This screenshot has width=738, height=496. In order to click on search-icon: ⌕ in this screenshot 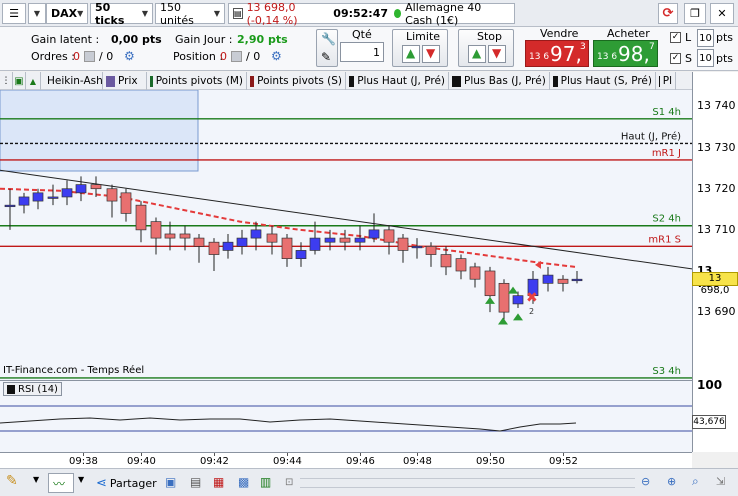, I will do `click(695, 481)`.